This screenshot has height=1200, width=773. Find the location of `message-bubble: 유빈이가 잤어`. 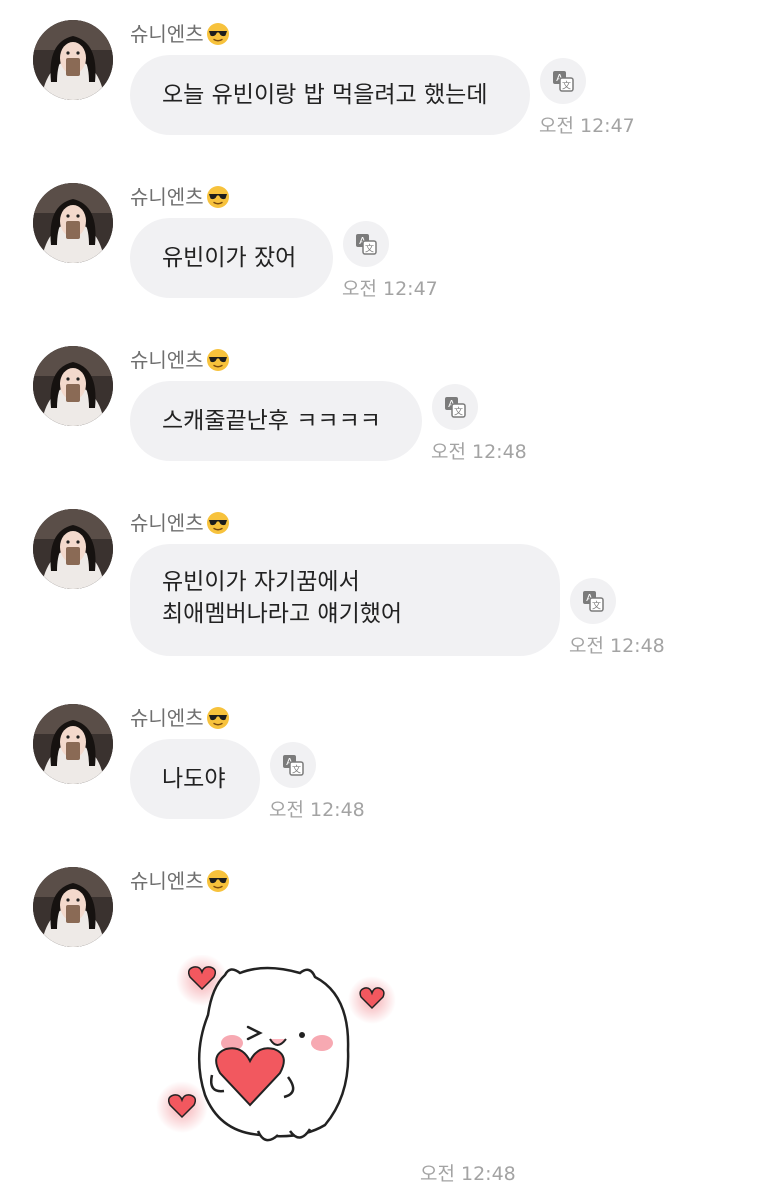

message-bubble: 유빈이가 잤어 is located at coordinates (231, 258).